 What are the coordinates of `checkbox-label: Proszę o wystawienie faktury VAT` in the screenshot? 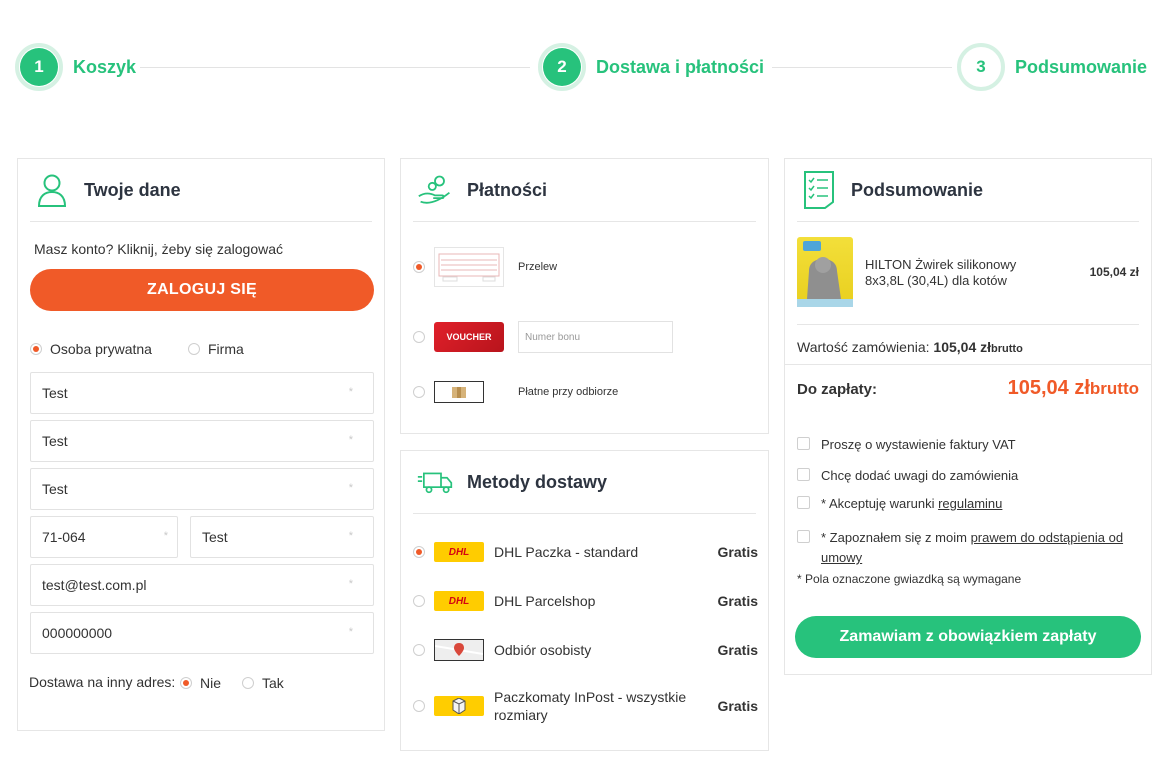 It's located at (918, 444).